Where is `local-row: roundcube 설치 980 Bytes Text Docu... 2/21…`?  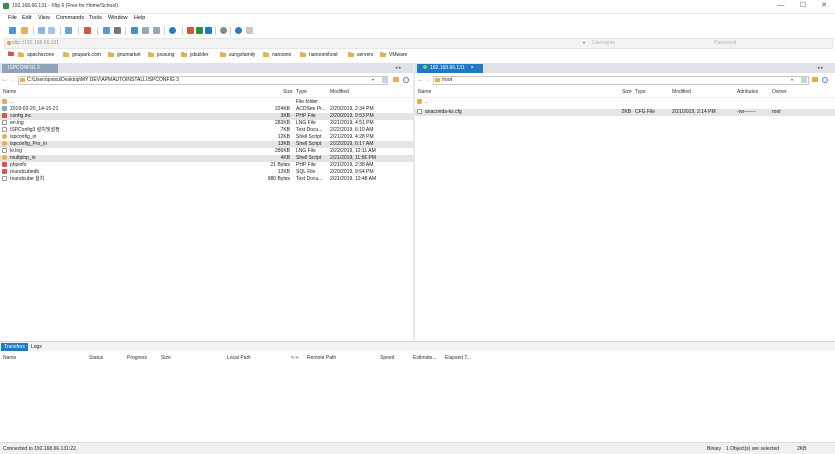 local-row: roundcube 설치 980 Bytes Text Docu... 2/21… is located at coordinates (206, 179).